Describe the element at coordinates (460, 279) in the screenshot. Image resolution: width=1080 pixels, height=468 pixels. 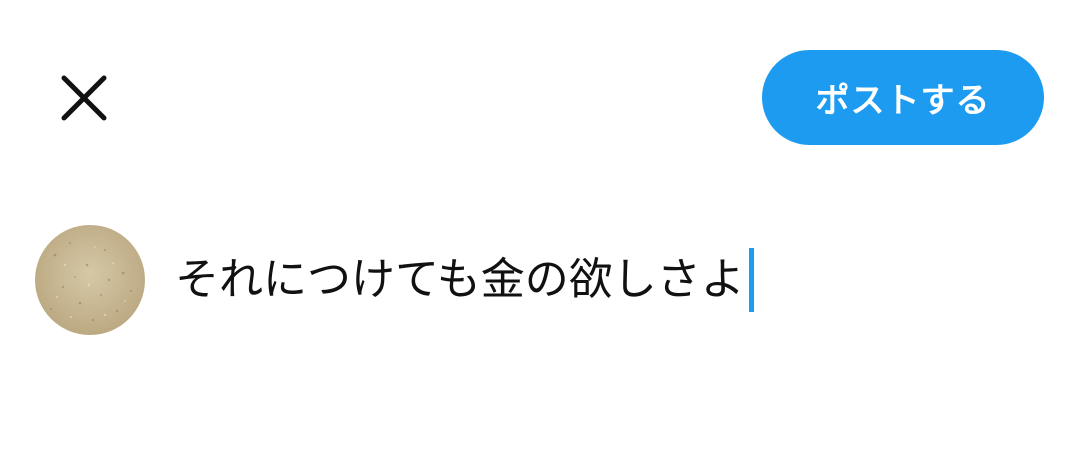
I see `compose-text: それにつけても金の欲しさよ` at that location.